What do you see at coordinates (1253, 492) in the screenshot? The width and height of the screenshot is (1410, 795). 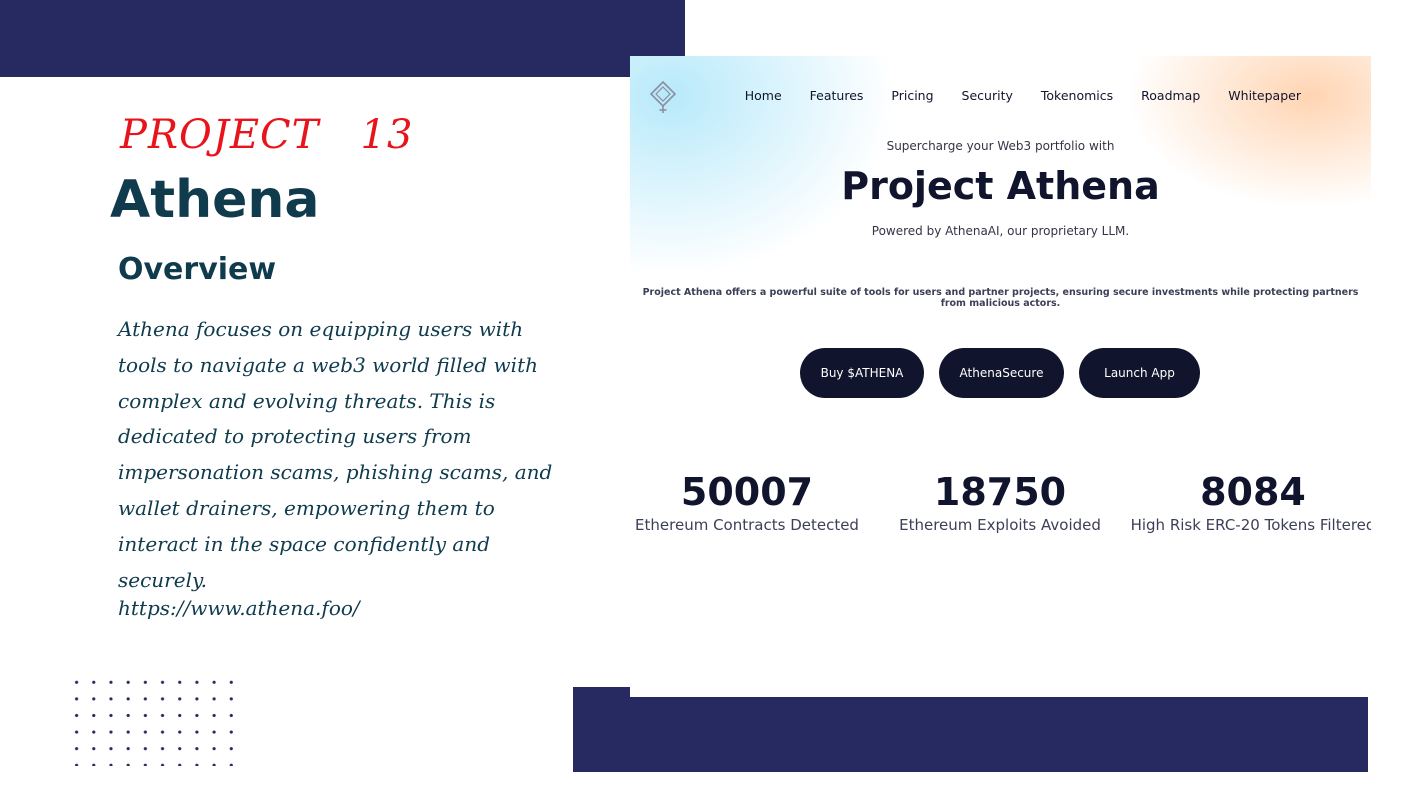 I see `stat-value: 8084` at bounding box center [1253, 492].